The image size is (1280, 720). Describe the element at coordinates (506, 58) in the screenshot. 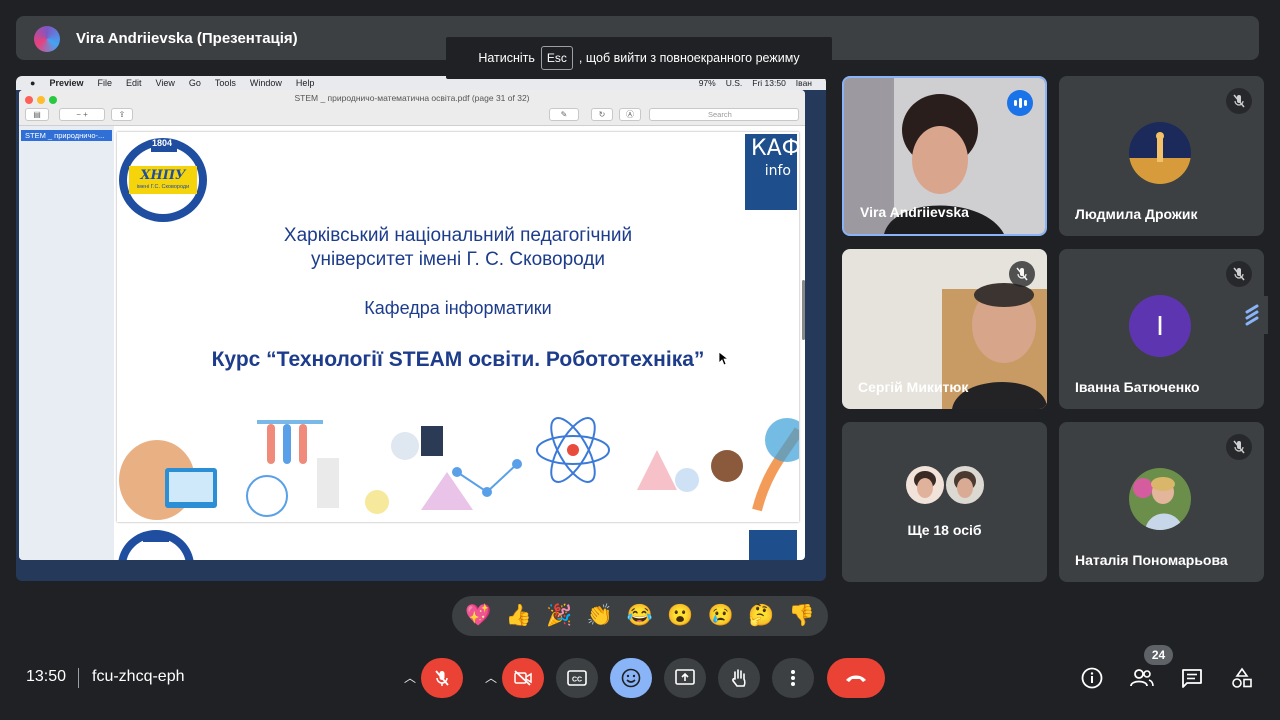

I see `toast-prefix: Натисніть` at that location.